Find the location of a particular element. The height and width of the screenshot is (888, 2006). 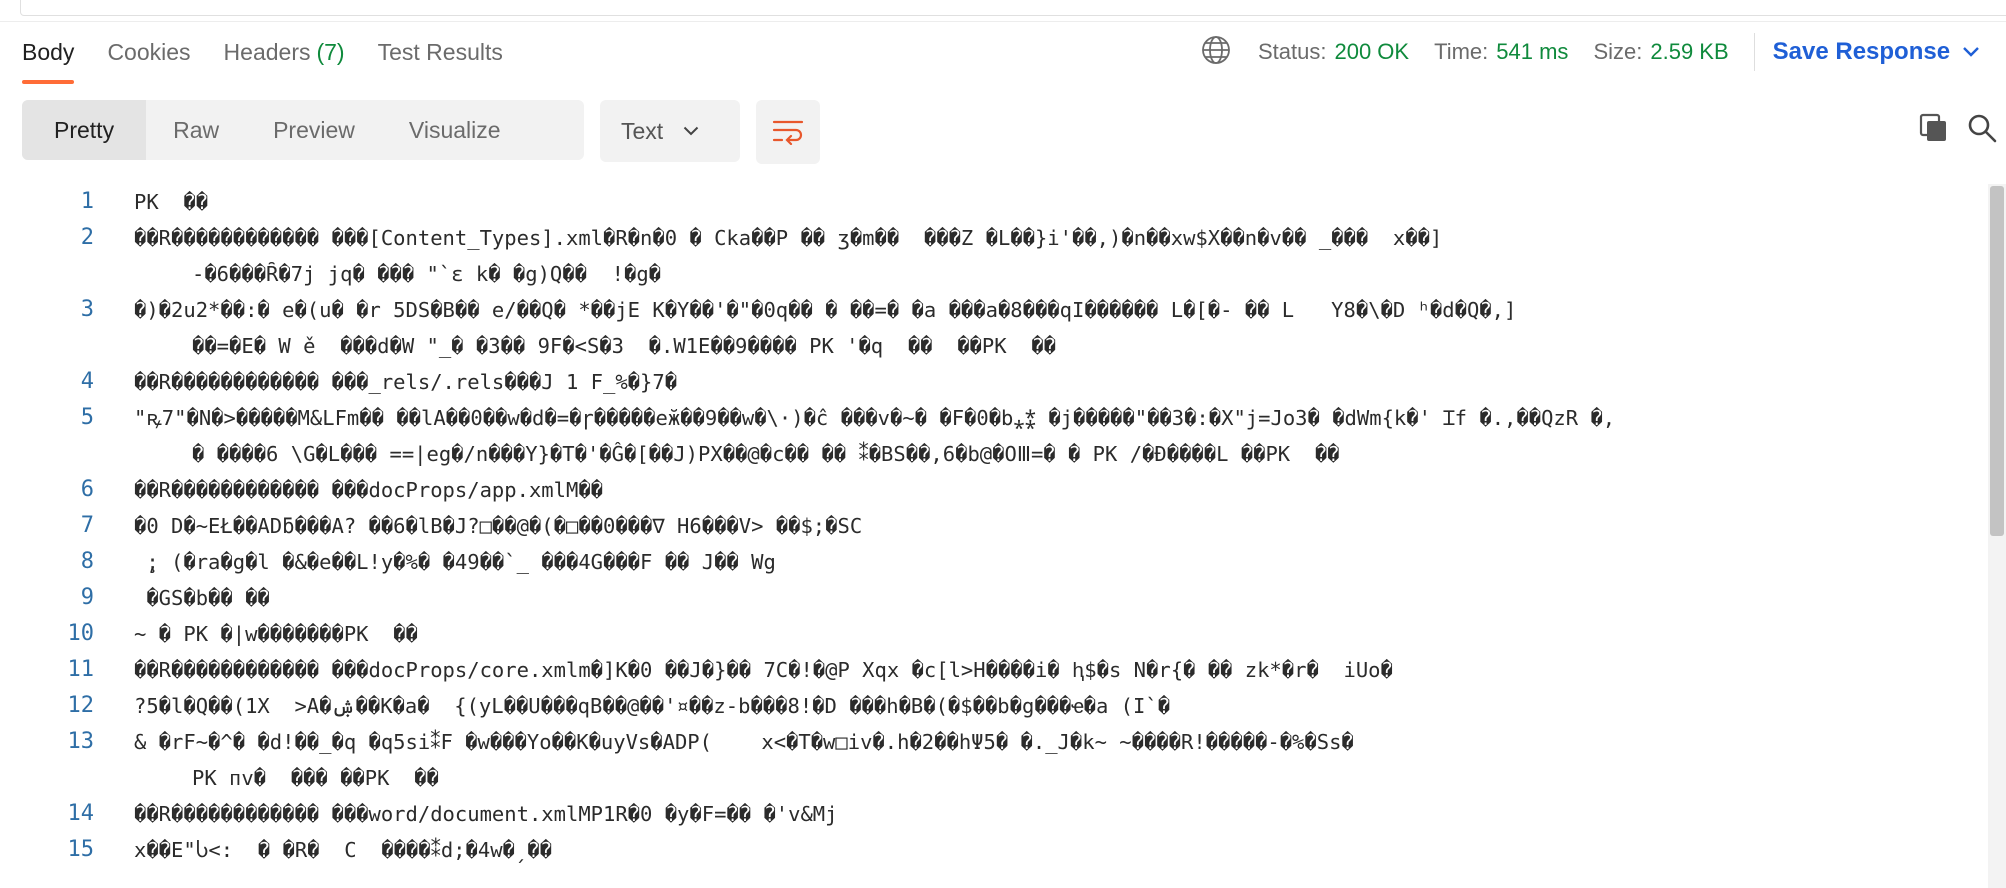

time-value: 541 ms is located at coordinates (1532, 51).